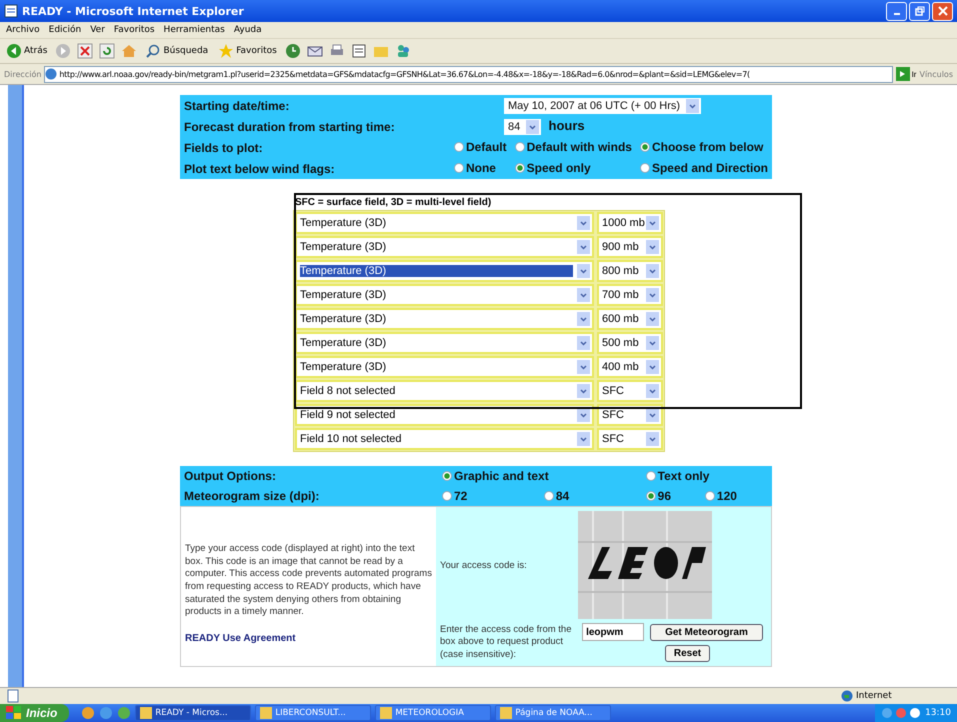 This screenshot has height=722, width=957. I want to click on menu-item: Herramientas, so click(194, 30).